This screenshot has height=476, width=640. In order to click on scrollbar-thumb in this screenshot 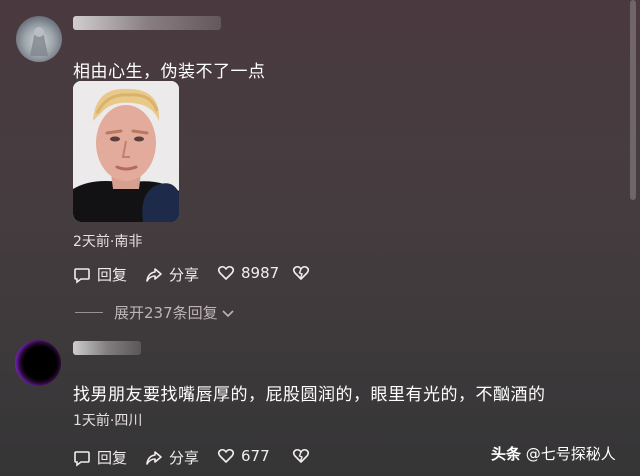, I will do `click(633, 100)`.